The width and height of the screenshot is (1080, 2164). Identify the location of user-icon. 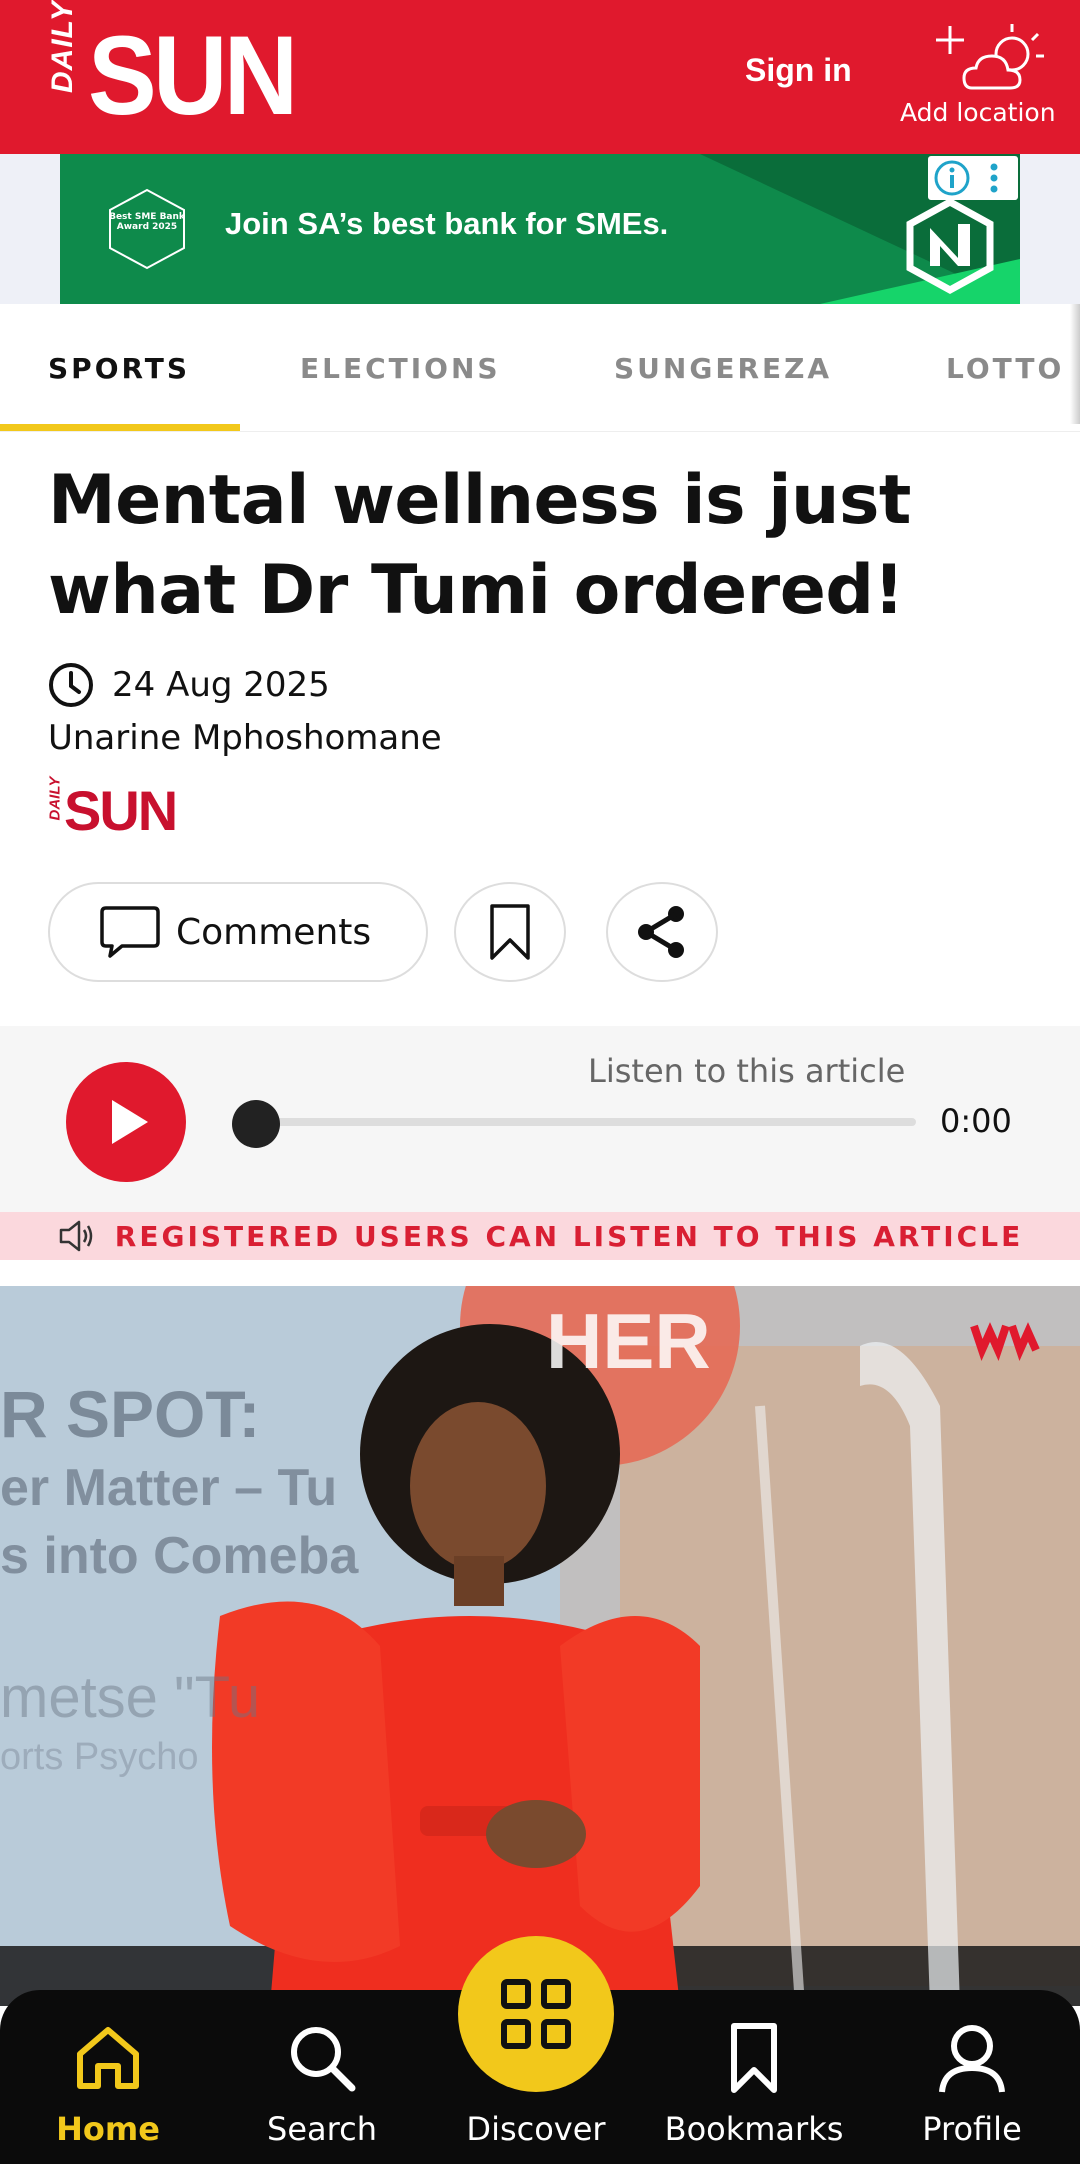
(972, 2059).